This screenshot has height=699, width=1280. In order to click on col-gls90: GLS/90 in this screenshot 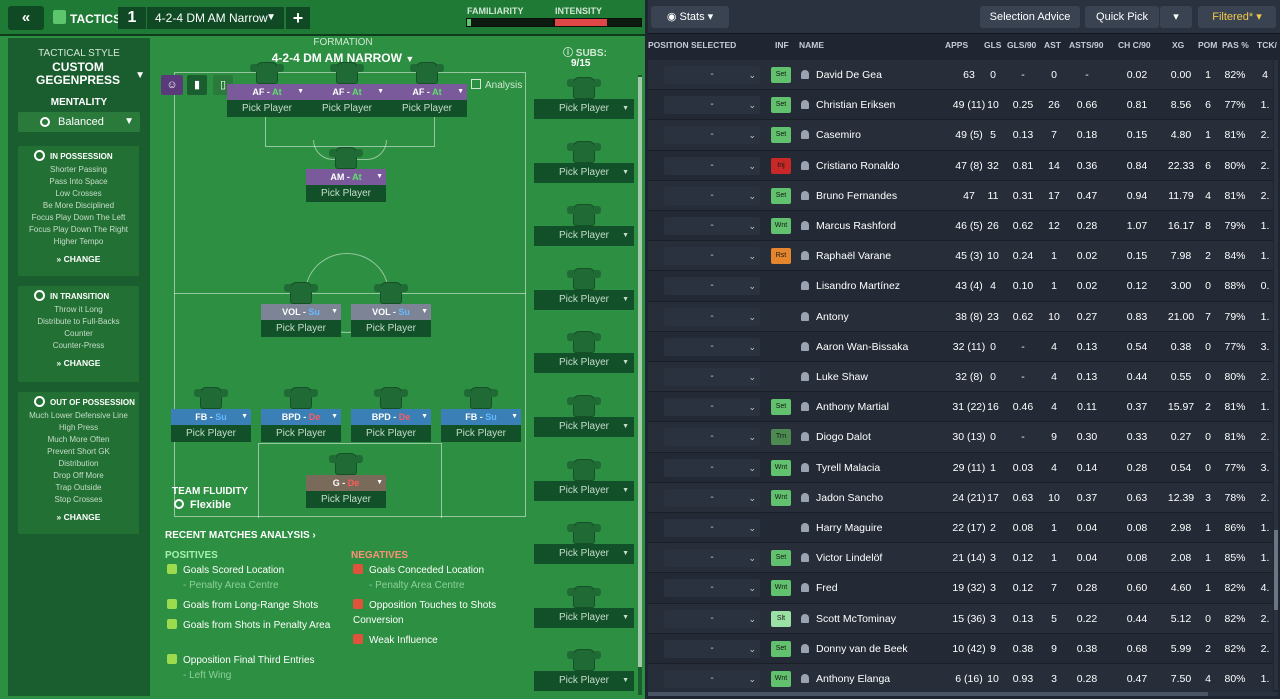, I will do `click(1021, 45)`.